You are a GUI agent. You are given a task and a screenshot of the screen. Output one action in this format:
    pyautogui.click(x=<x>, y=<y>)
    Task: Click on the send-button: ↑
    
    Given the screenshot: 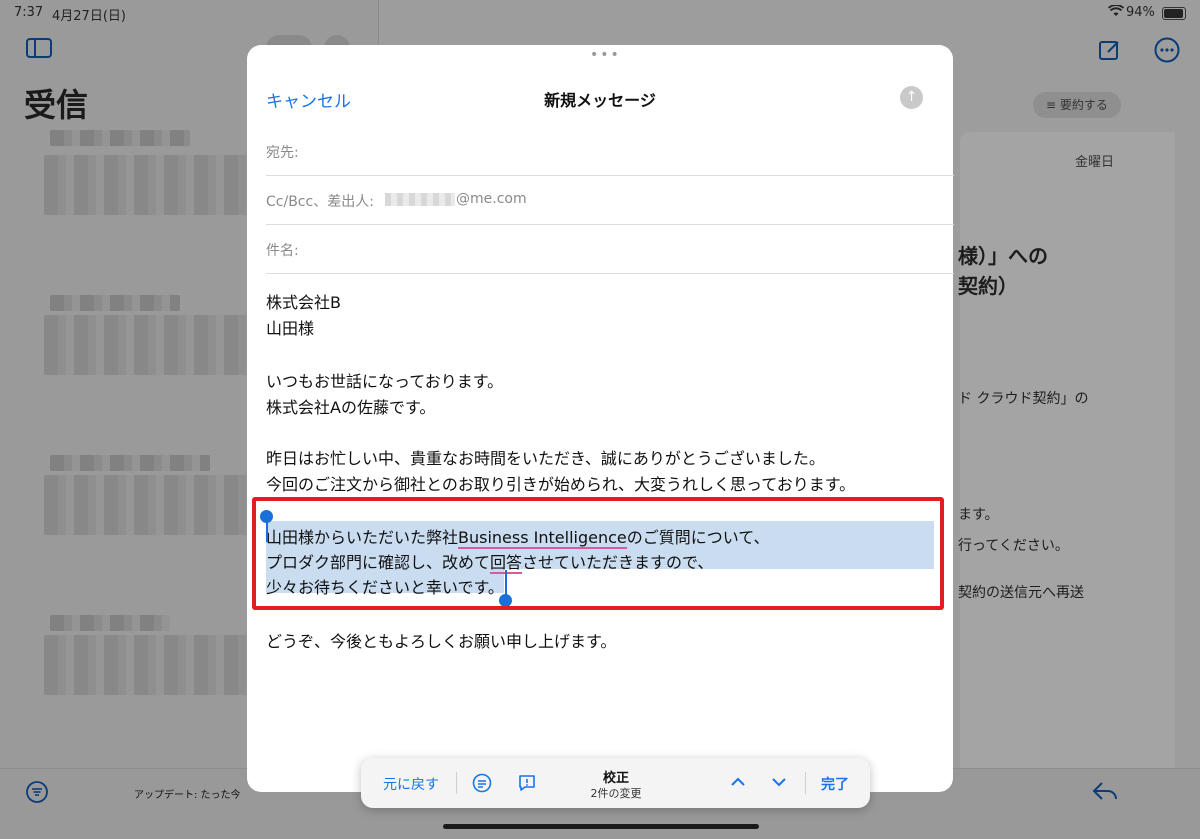 What is the action you would take?
    pyautogui.click(x=911, y=97)
    